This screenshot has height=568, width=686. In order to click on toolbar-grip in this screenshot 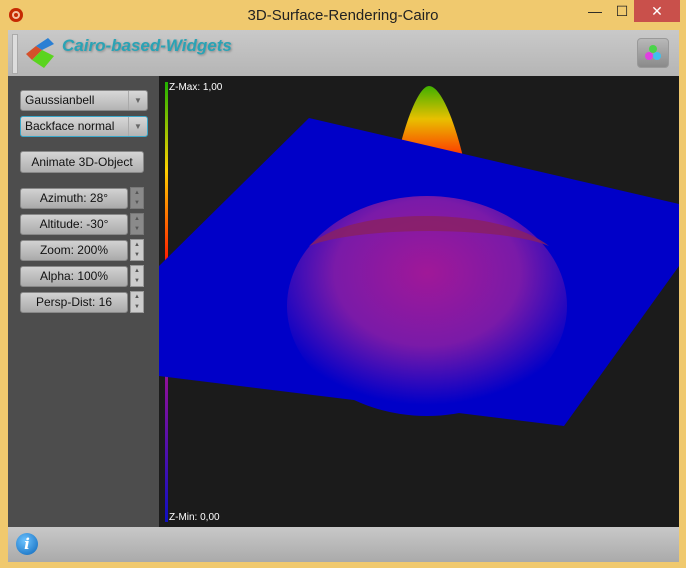, I will do `click(15, 54)`.